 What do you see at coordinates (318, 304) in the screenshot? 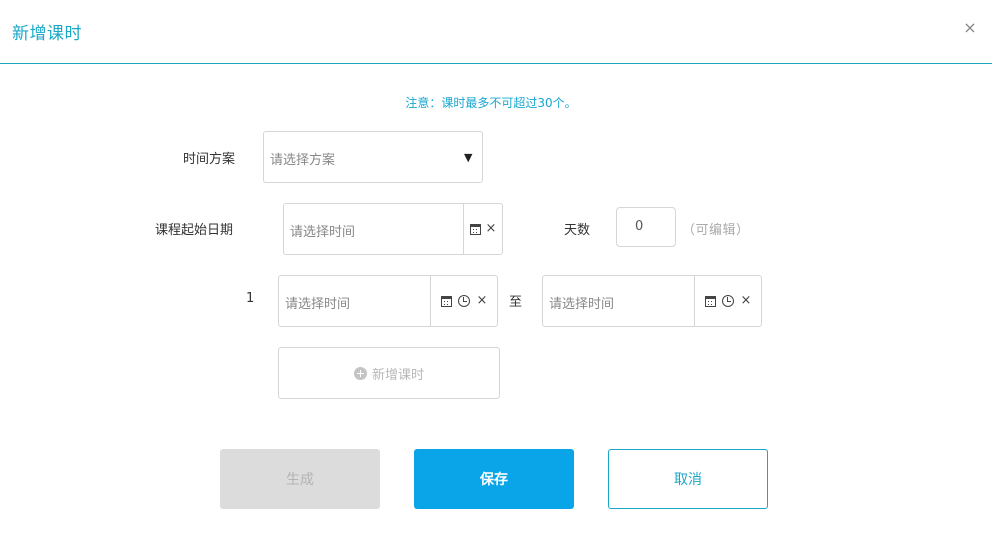
I see `session-start-placeholder: 请选择时间` at bounding box center [318, 304].